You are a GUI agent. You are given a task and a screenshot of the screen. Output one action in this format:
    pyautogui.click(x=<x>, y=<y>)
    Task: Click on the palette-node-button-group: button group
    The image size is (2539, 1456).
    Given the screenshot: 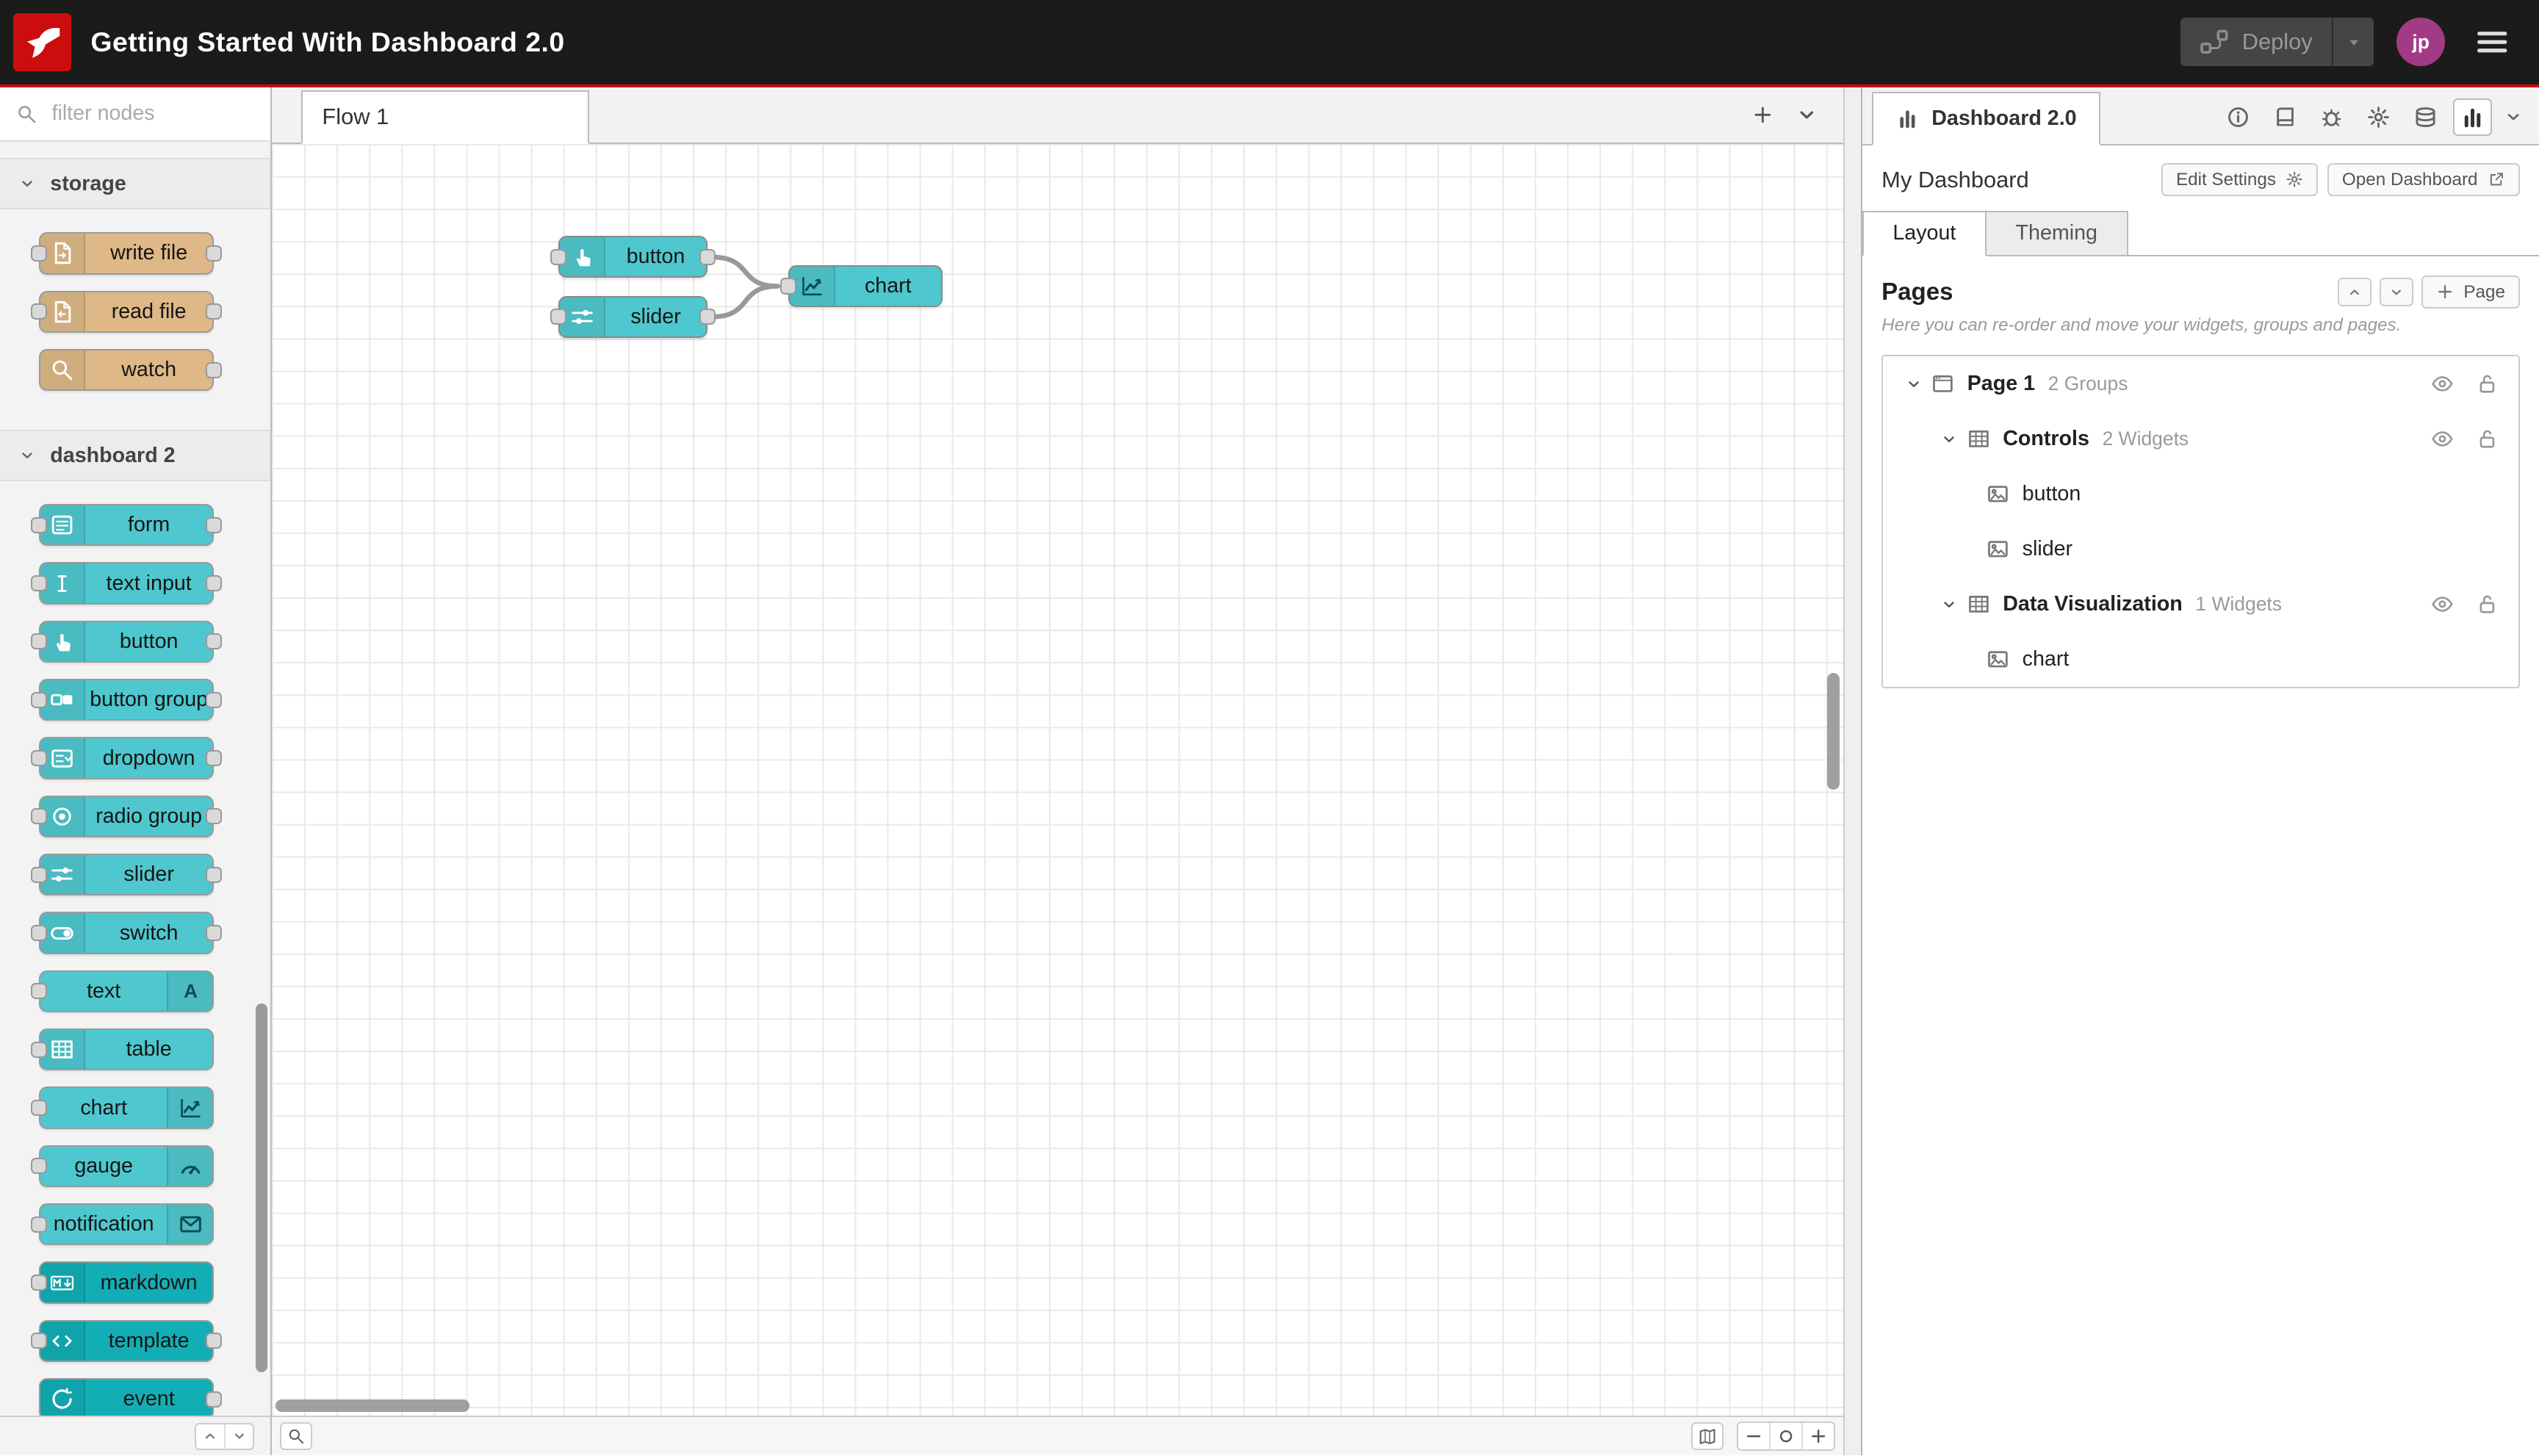 What is the action you would take?
    pyautogui.click(x=126, y=700)
    